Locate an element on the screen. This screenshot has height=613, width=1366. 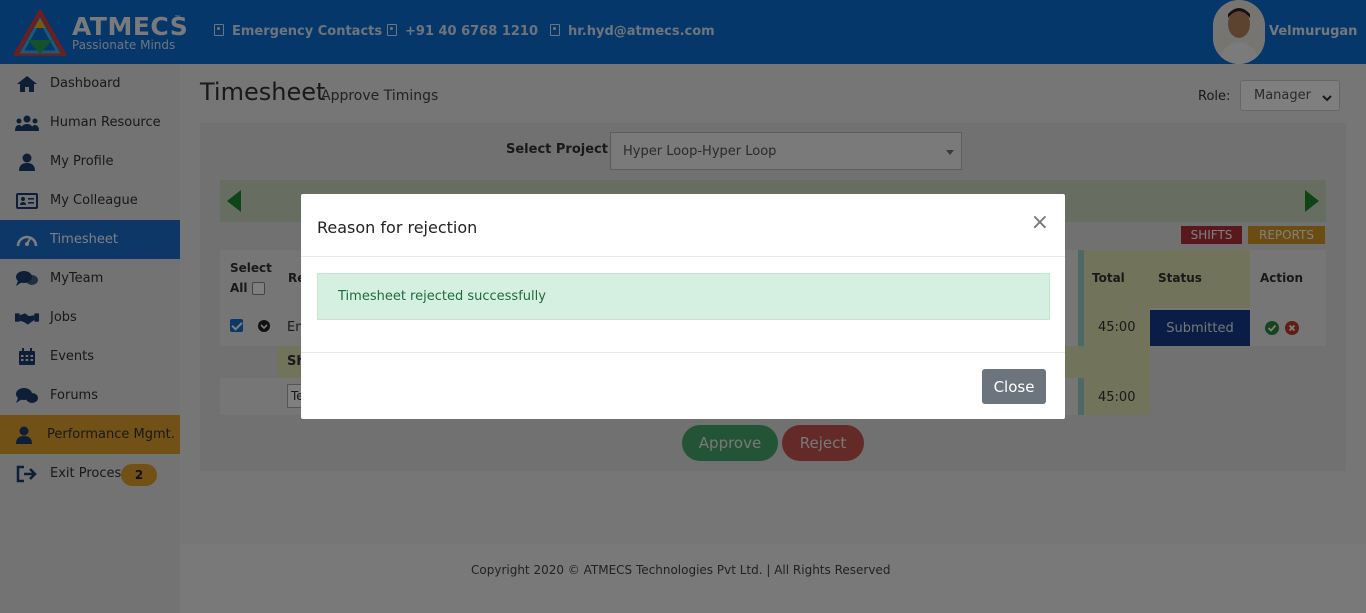
close-icon: × is located at coordinates (1040, 223).